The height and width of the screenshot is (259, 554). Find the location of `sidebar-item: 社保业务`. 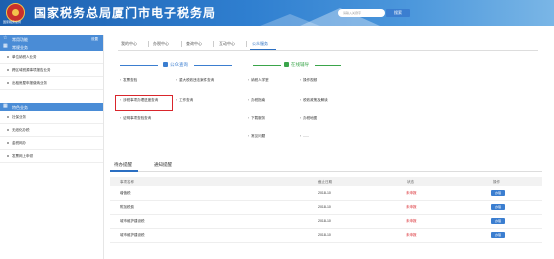

sidebar-item: 社保业务 is located at coordinates (51, 117).